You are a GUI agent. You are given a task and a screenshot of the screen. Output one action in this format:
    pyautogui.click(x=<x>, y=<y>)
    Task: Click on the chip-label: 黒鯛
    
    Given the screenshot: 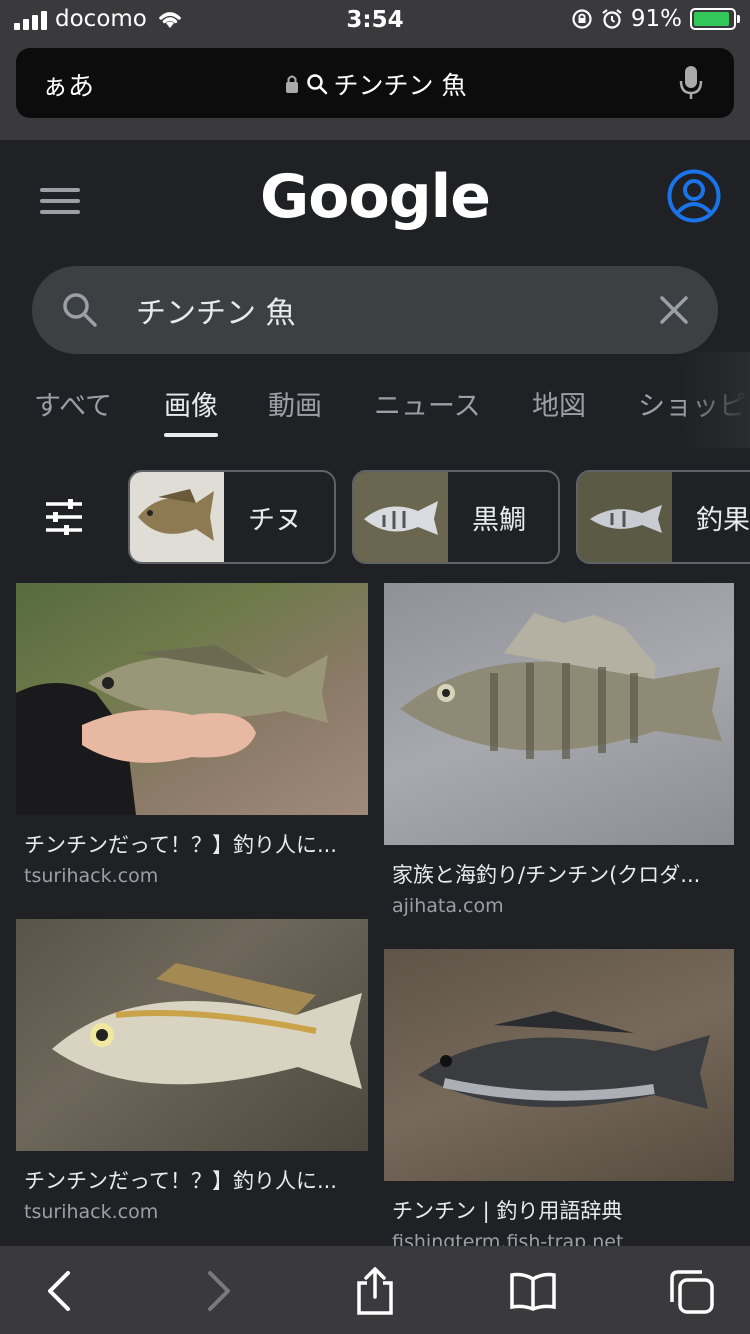 What is the action you would take?
    pyautogui.click(x=499, y=520)
    